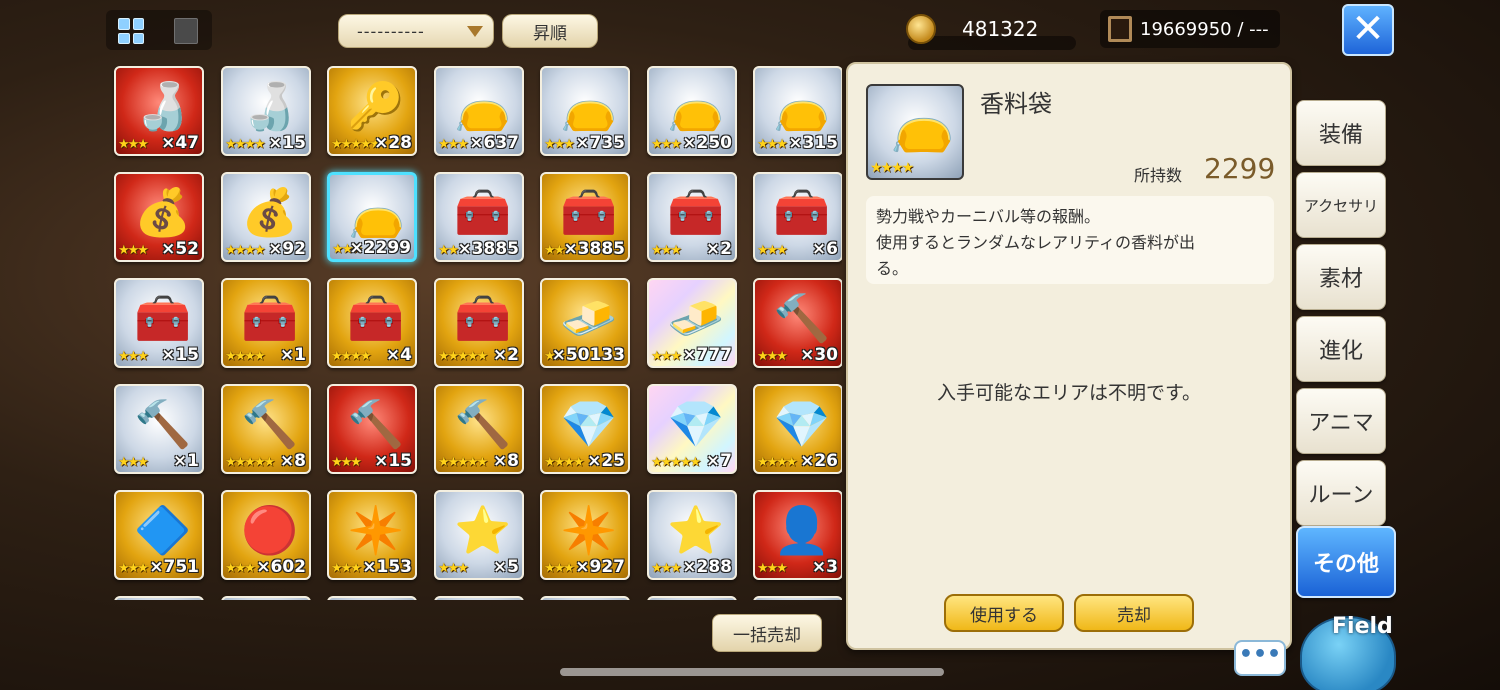  Describe the element at coordinates (372, 429) in the screenshot. I see `item-cell: 🔨 ★★★ ×15` at that location.